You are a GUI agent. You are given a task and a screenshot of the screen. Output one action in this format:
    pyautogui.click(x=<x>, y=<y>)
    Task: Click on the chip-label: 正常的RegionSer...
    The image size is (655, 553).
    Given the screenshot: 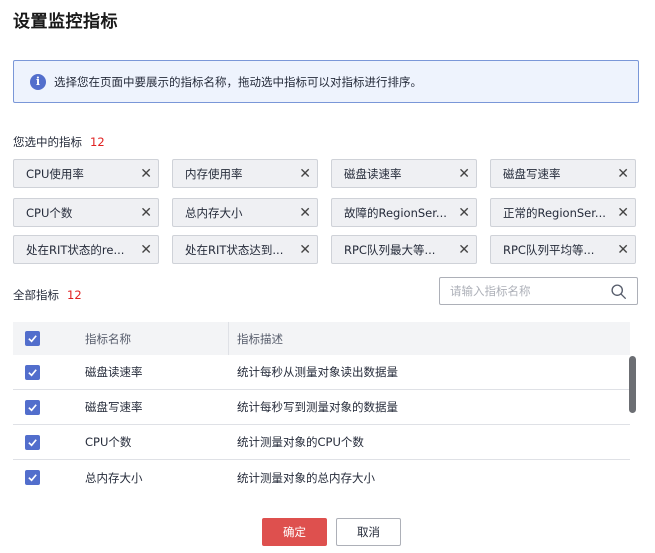 What is the action you would take?
    pyautogui.click(x=554, y=212)
    